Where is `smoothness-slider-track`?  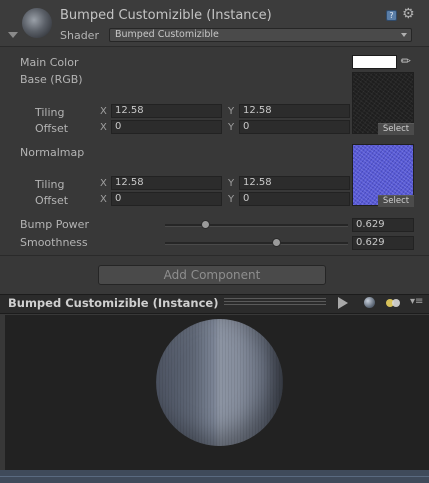 smoothness-slider-track is located at coordinates (256, 243).